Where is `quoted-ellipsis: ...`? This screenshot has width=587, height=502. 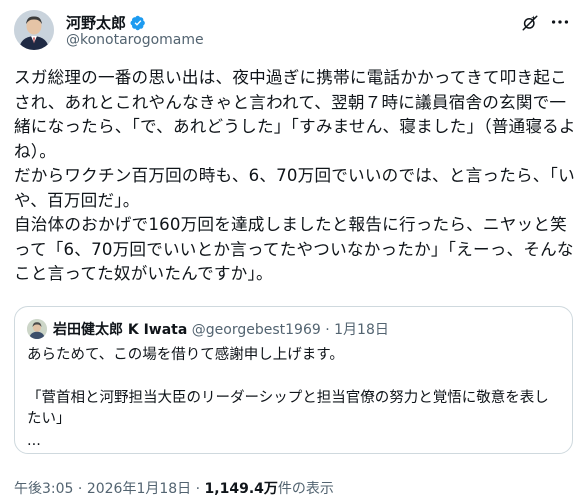 quoted-ellipsis: ... is located at coordinates (34, 440).